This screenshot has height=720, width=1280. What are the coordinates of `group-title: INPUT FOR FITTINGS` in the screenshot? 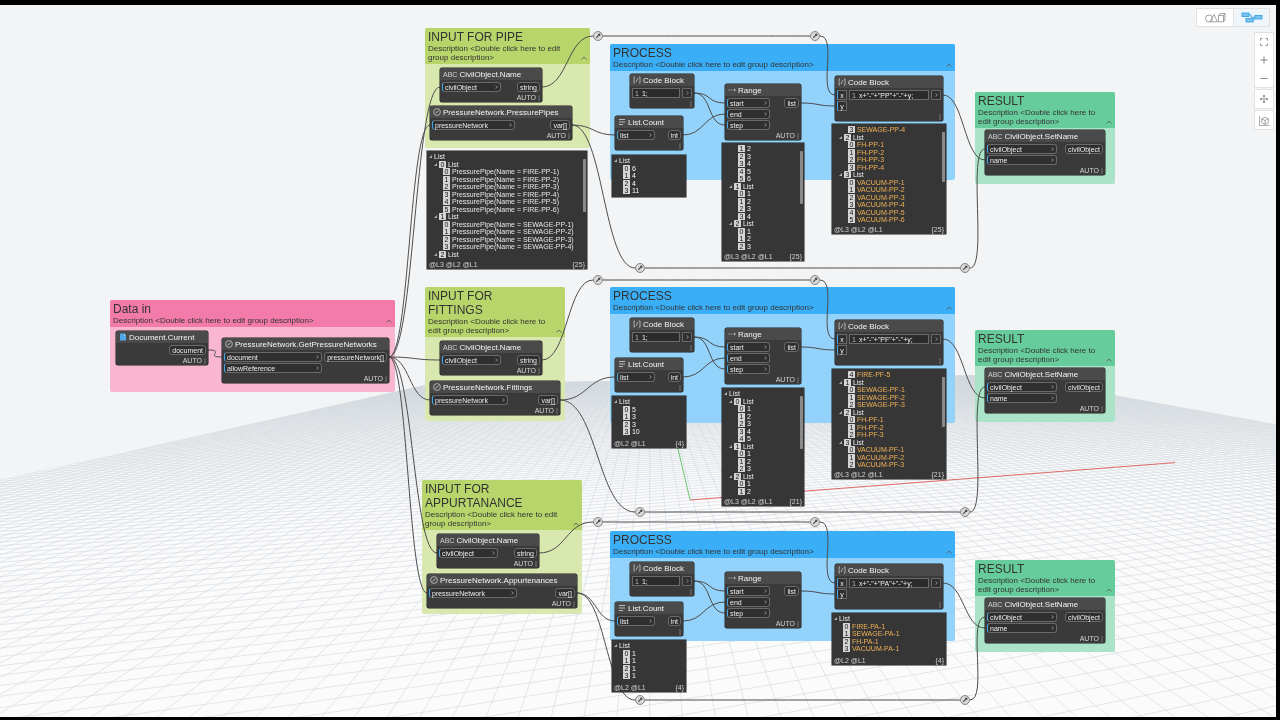 It's located at (461, 303).